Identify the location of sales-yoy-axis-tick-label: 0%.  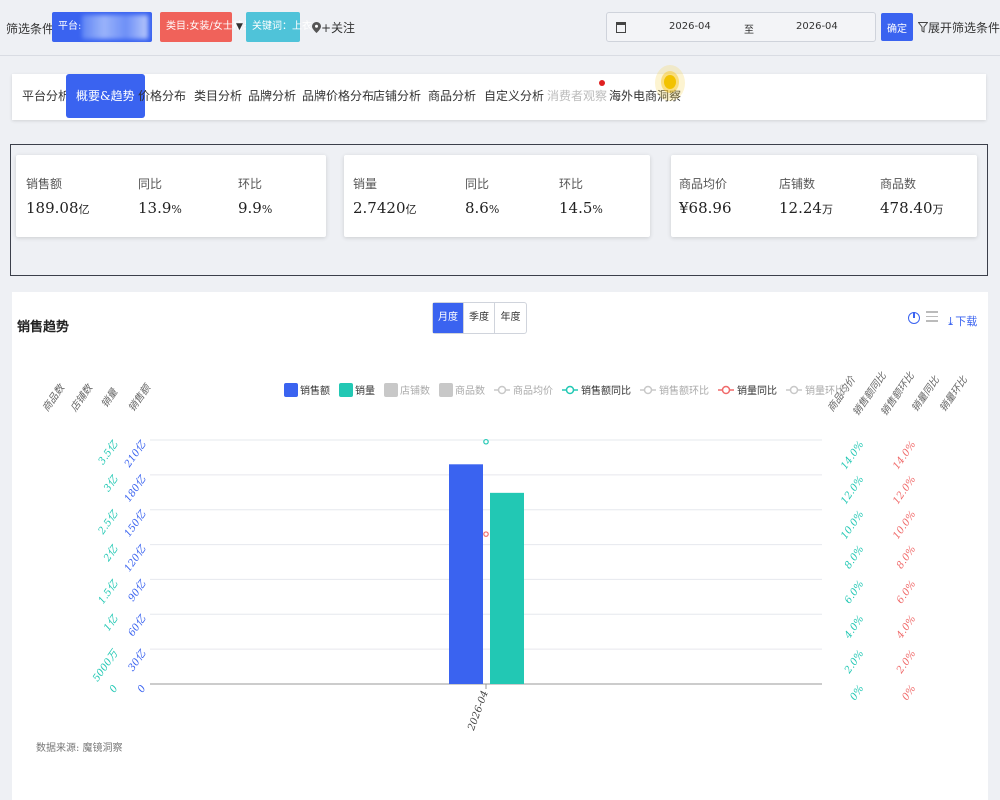
(857, 692).